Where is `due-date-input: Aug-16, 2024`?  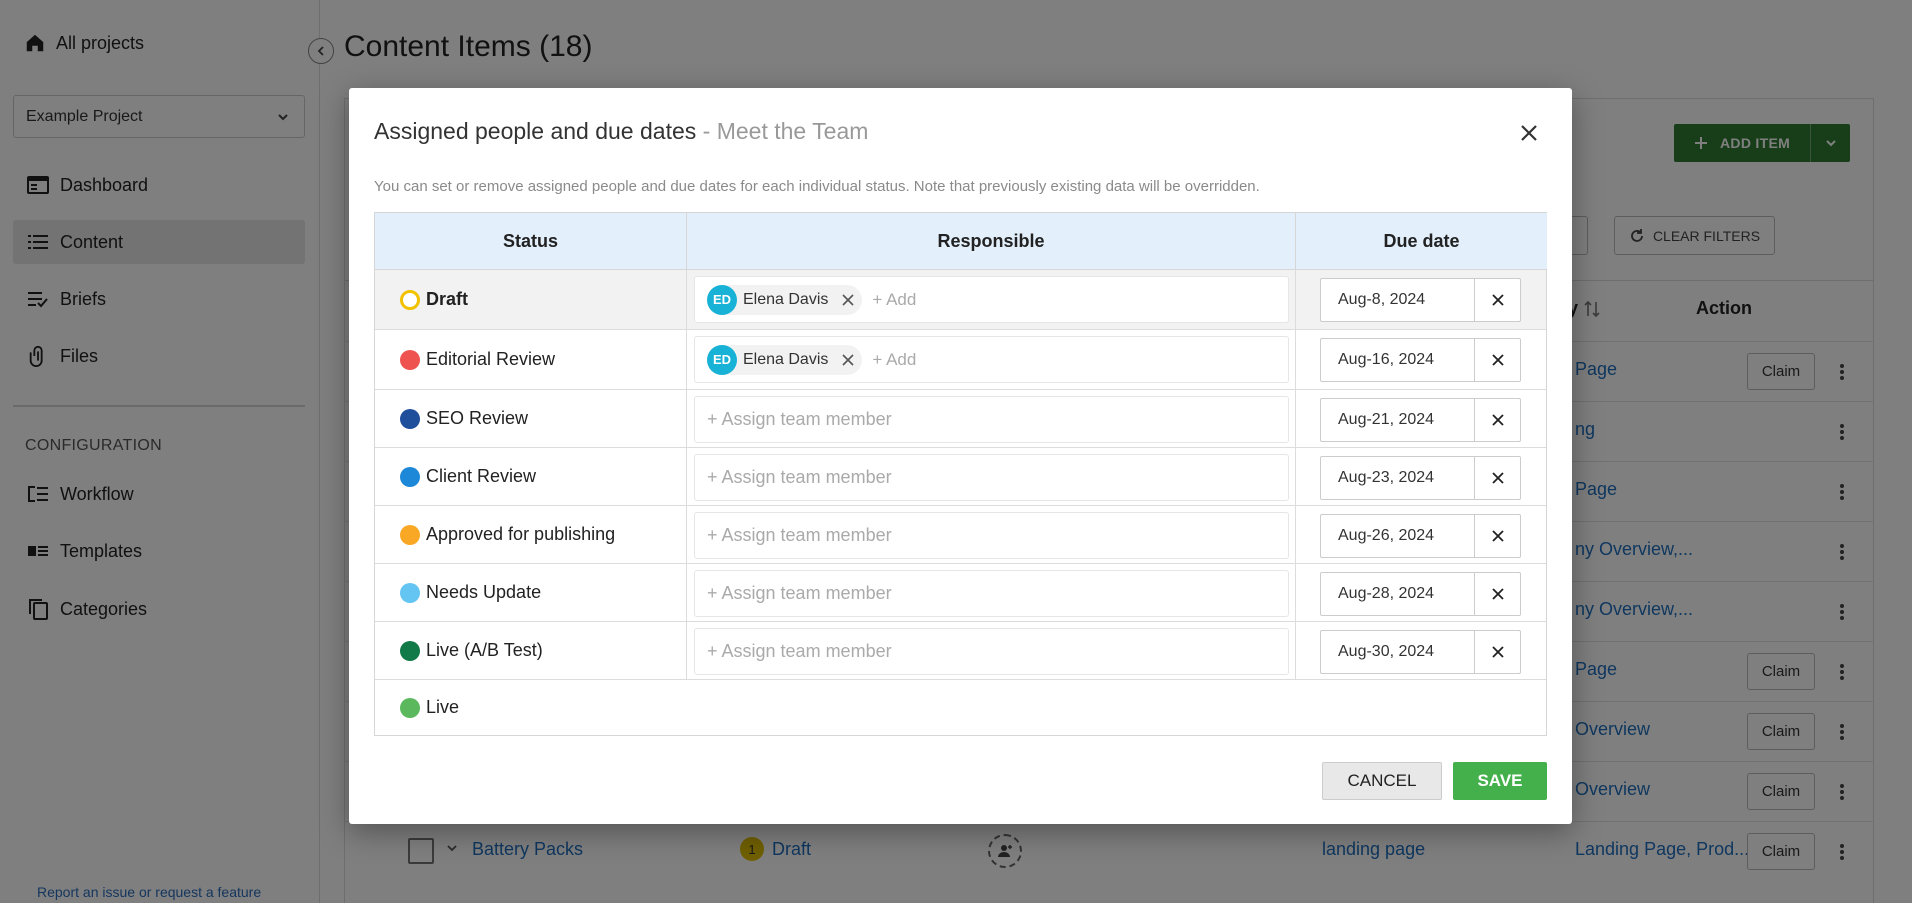 due-date-input: Aug-16, 2024 is located at coordinates (1397, 360).